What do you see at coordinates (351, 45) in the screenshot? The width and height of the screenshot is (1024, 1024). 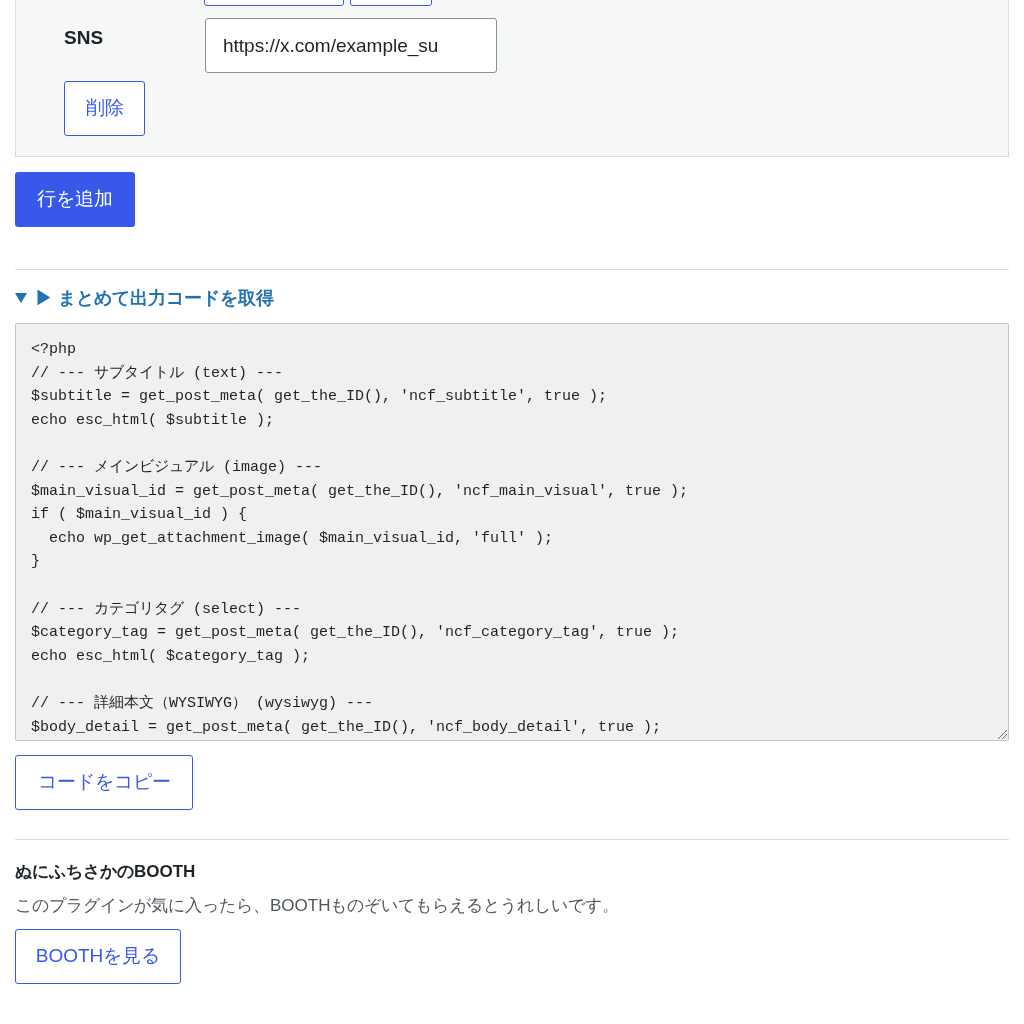 I see `url-field: https://x.com/example_su` at bounding box center [351, 45].